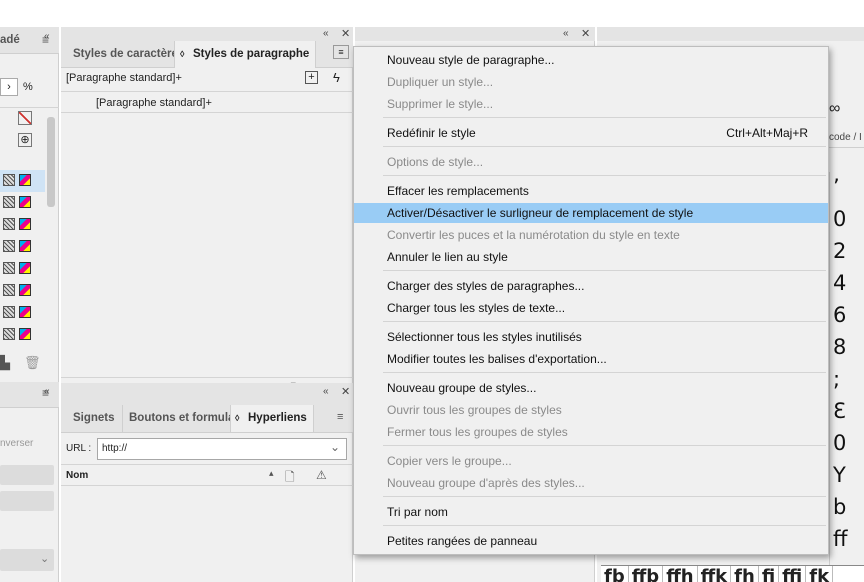 The image size is (864, 582). I want to click on cmyk-icon, so click(25, 246).